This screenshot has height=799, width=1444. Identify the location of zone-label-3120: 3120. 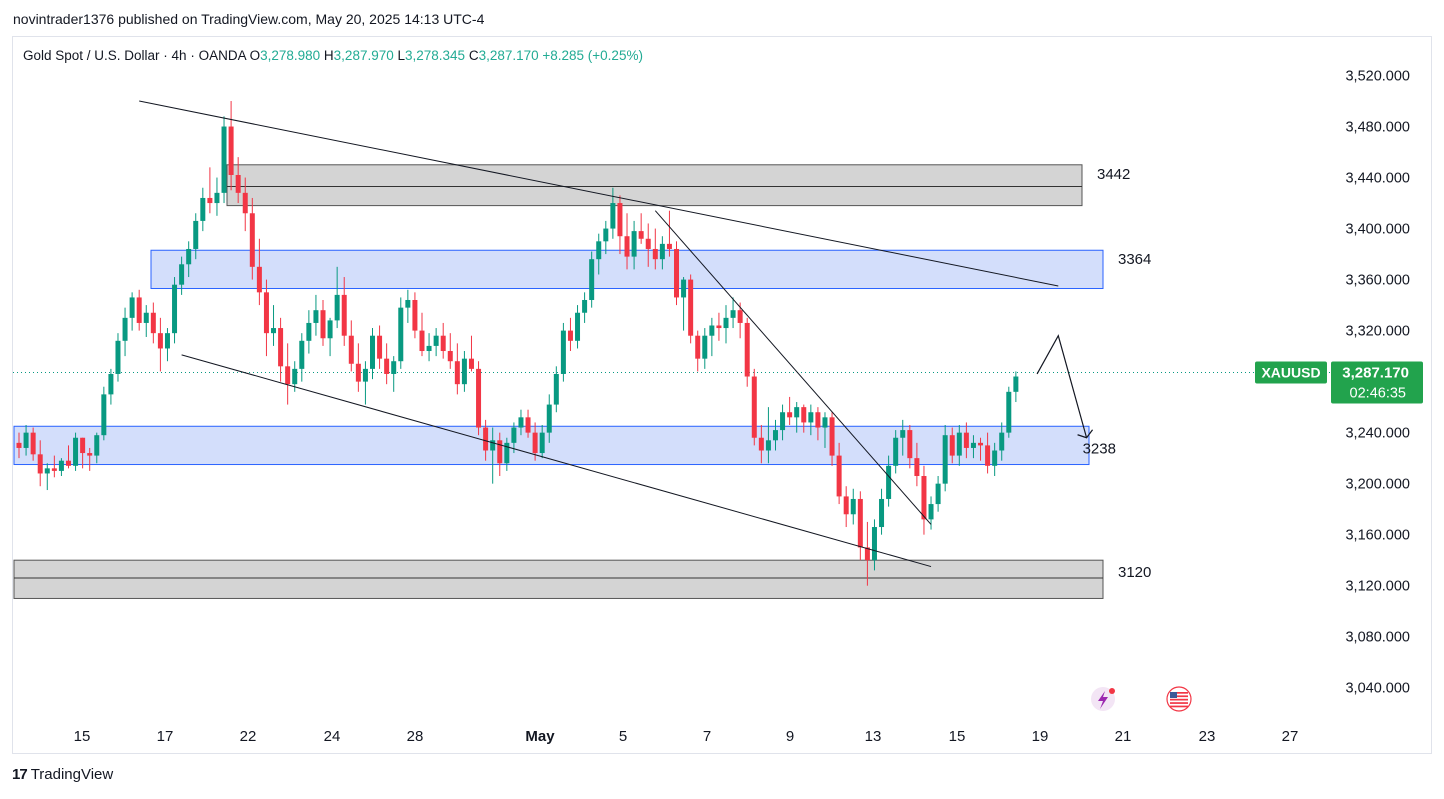
(1134, 572).